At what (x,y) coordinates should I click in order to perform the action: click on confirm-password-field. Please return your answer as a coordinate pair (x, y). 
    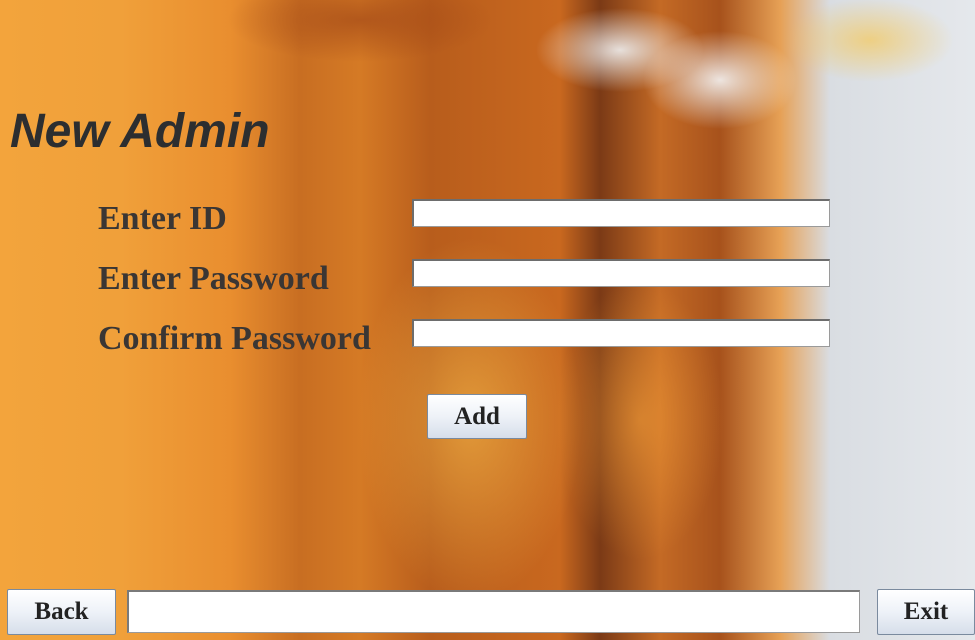
    Looking at the image, I should click on (621, 333).